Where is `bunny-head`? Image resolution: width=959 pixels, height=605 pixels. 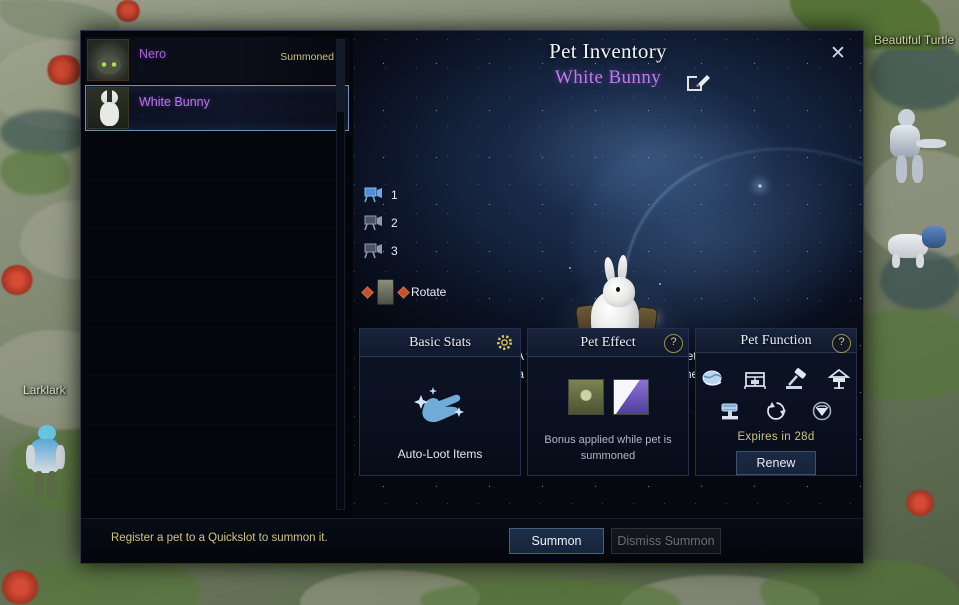 bunny-head is located at coordinates (619, 292).